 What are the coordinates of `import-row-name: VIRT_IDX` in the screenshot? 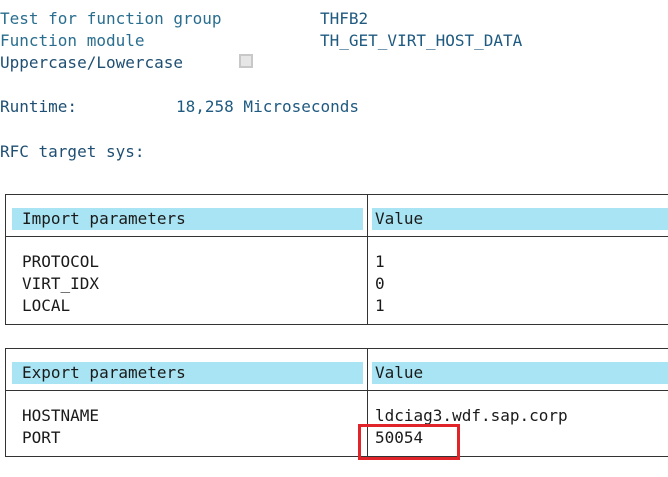 It's located at (61, 283).